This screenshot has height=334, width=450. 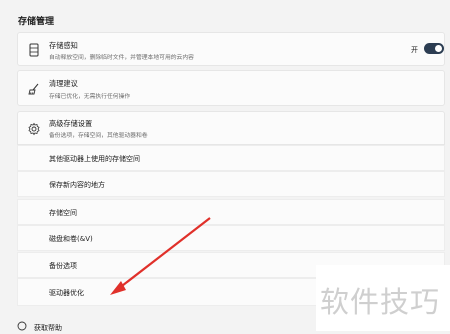 What do you see at coordinates (231, 158) in the screenshot?
I see `sub-item-other-drives: 其他驱动器上使用的存储空间` at bounding box center [231, 158].